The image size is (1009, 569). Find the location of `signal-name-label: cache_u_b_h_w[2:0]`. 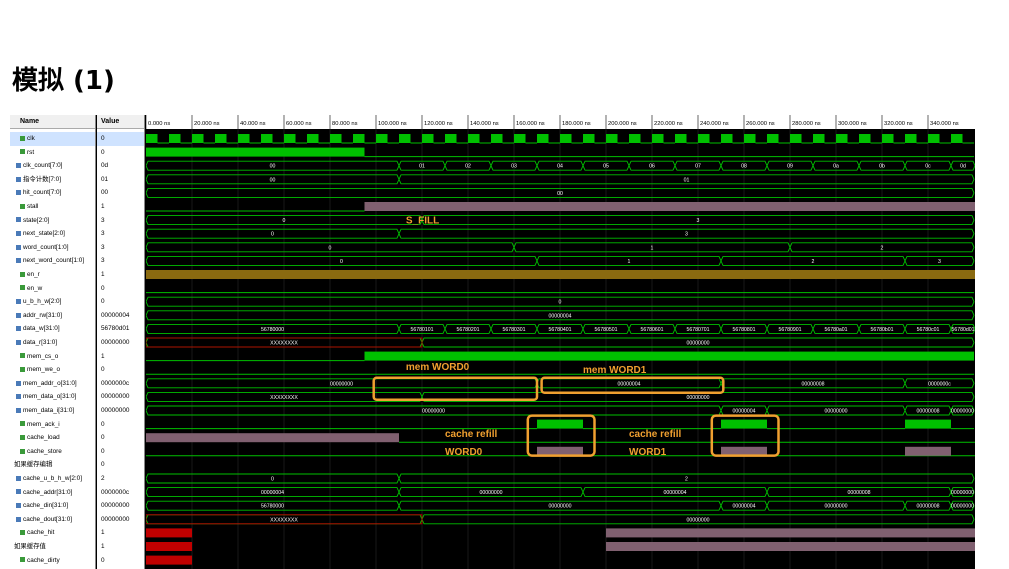

signal-name-label: cache_u_b_h_w[2:0] is located at coordinates (52, 478).